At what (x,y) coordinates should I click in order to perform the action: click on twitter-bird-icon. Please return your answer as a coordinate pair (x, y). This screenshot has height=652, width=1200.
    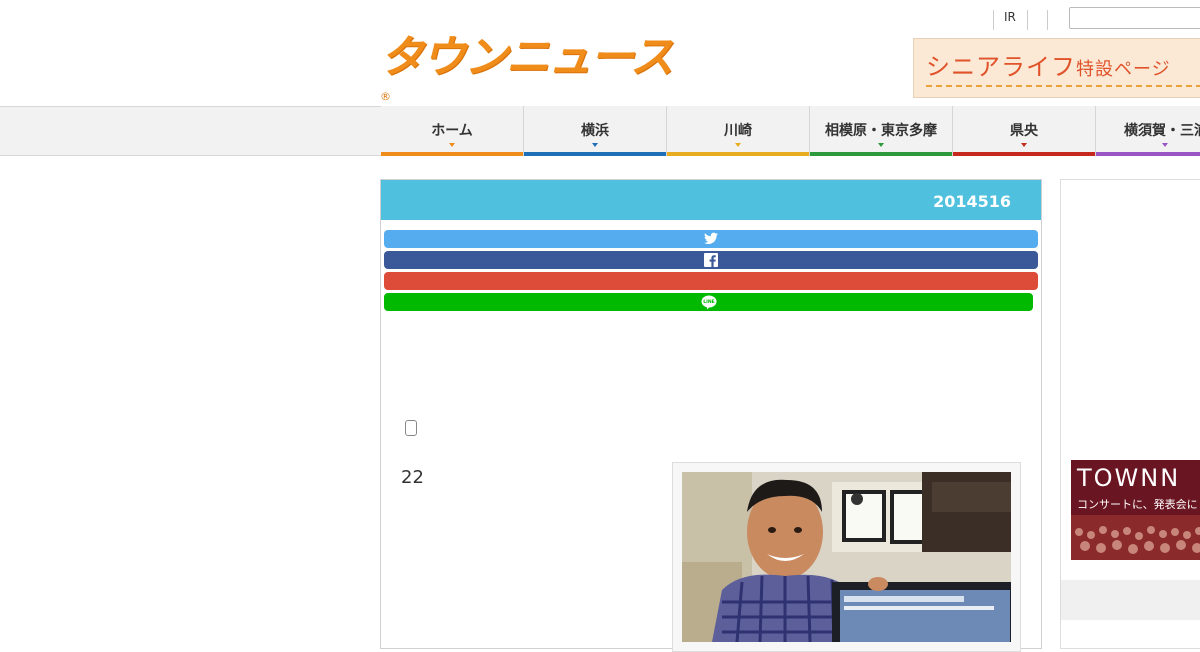
    Looking at the image, I should click on (711, 238).